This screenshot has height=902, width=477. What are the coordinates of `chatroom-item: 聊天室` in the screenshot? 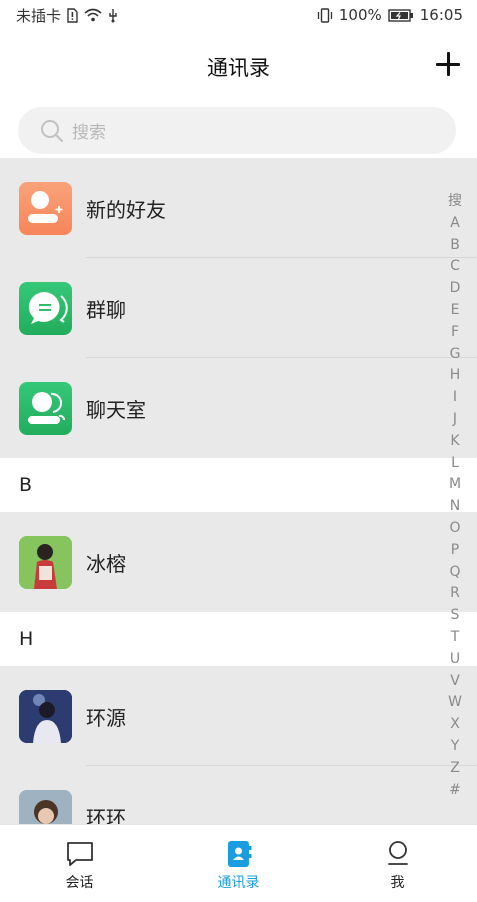 It's located at (238, 408).